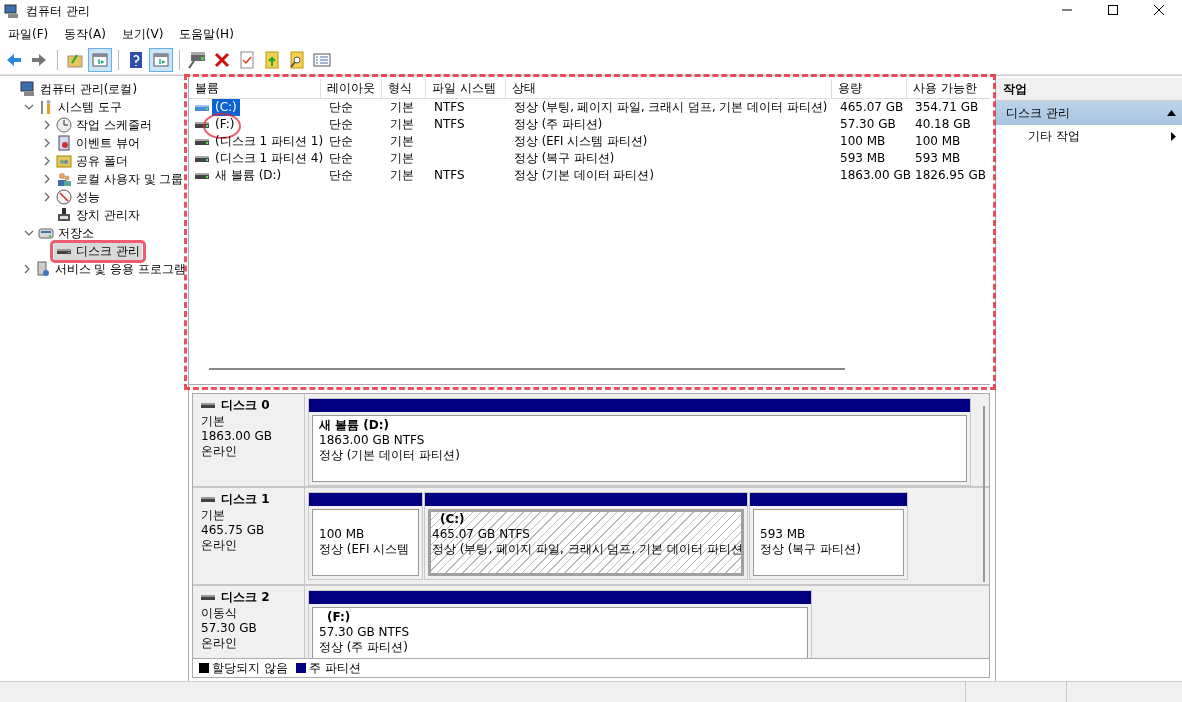  Describe the element at coordinates (581, 141) in the screenshot. I see `table-cell: 정상 (EFI 시스템 파티션)` at that location.